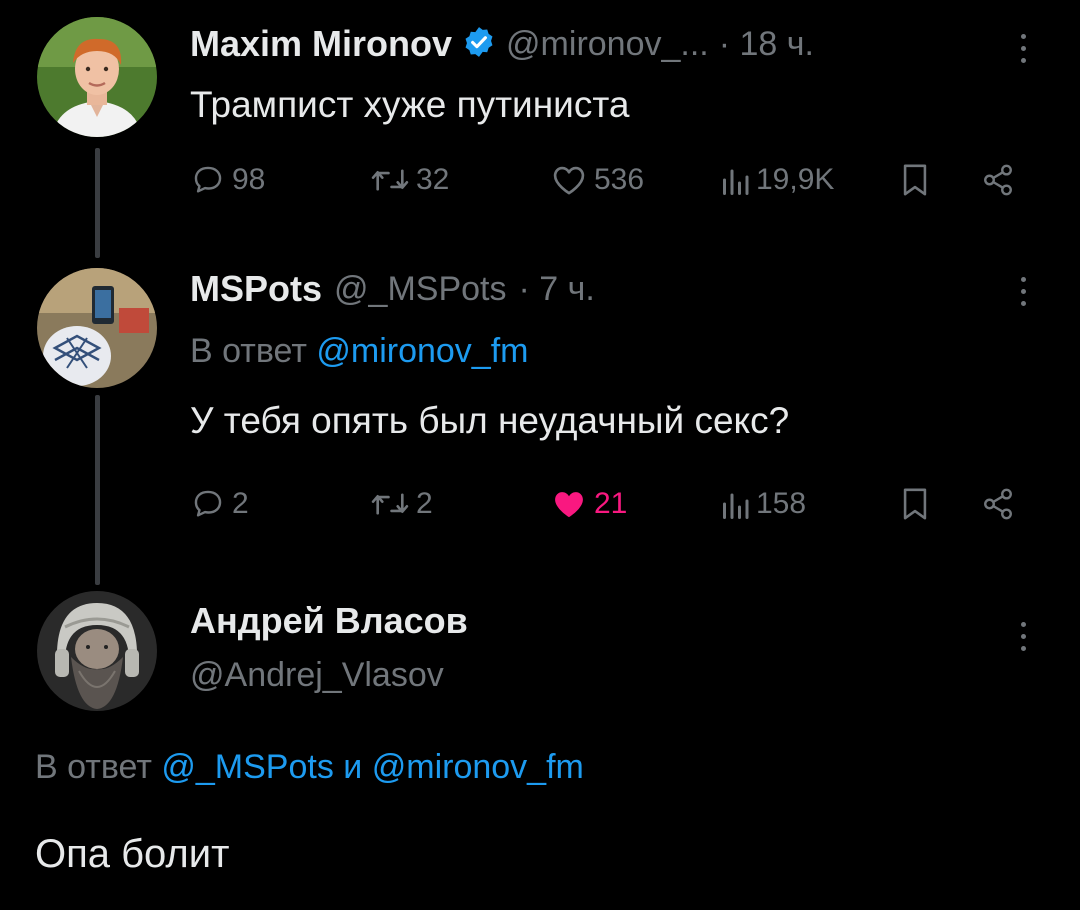 This screenshot has height=910, width=1080. What do you see at coordinates (433, 179) in the screenshot?
I see `retweet-count: 32` at bounding box center [433, 179].